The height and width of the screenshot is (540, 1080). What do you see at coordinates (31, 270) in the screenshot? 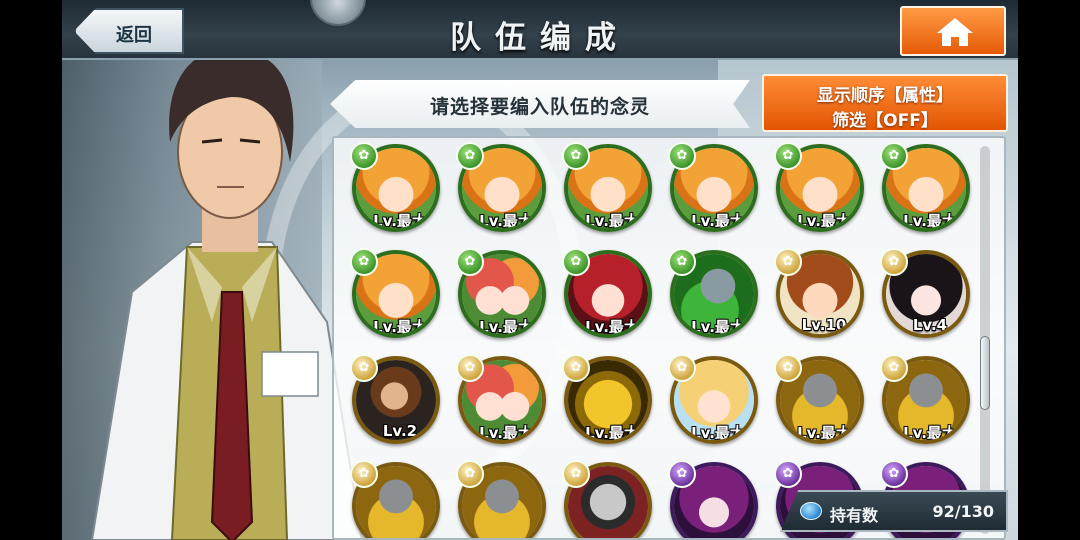
I see `letterbox-left` at bounding box center [31, 270].